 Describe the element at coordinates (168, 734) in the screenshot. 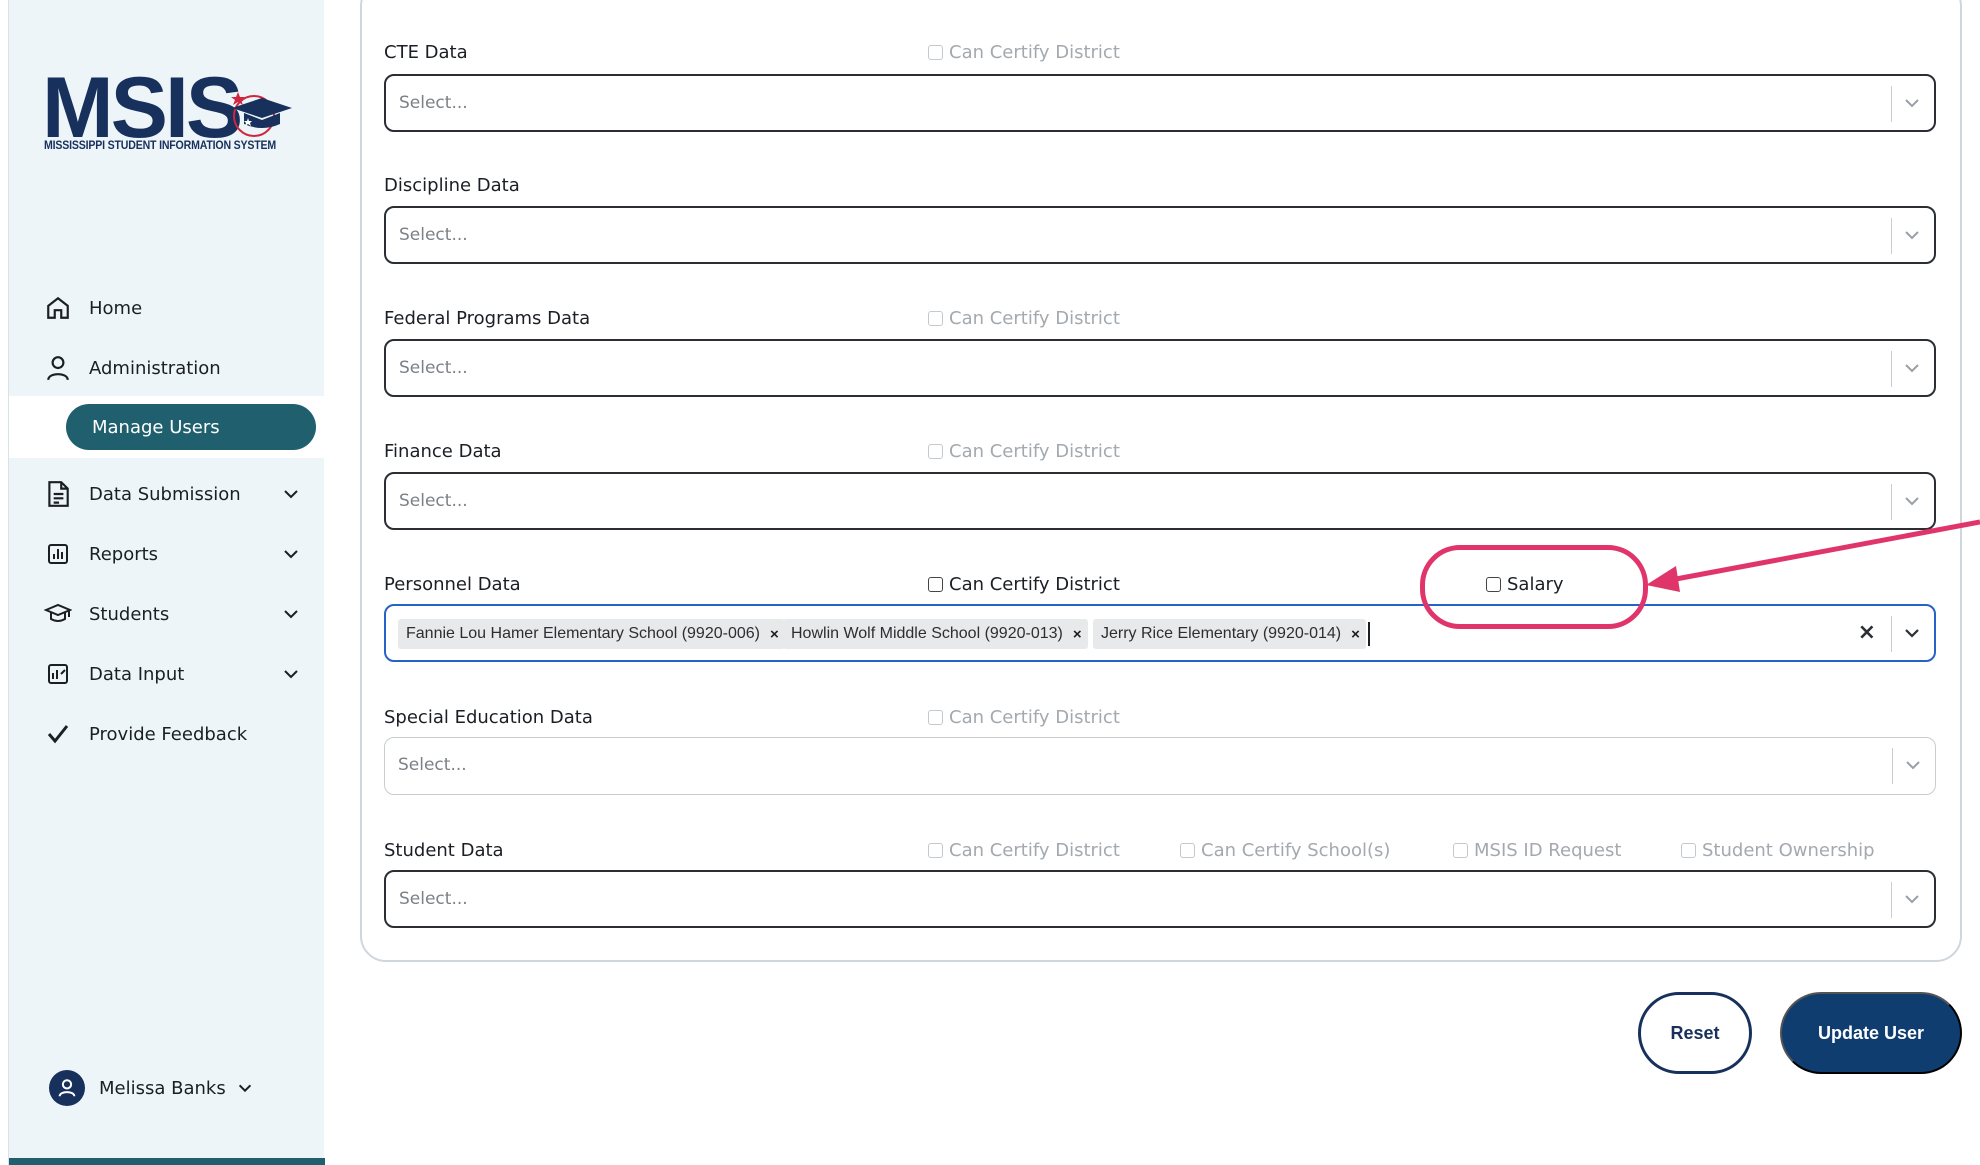

I see `sidebar-item-label: Provide Feedback` at that location.